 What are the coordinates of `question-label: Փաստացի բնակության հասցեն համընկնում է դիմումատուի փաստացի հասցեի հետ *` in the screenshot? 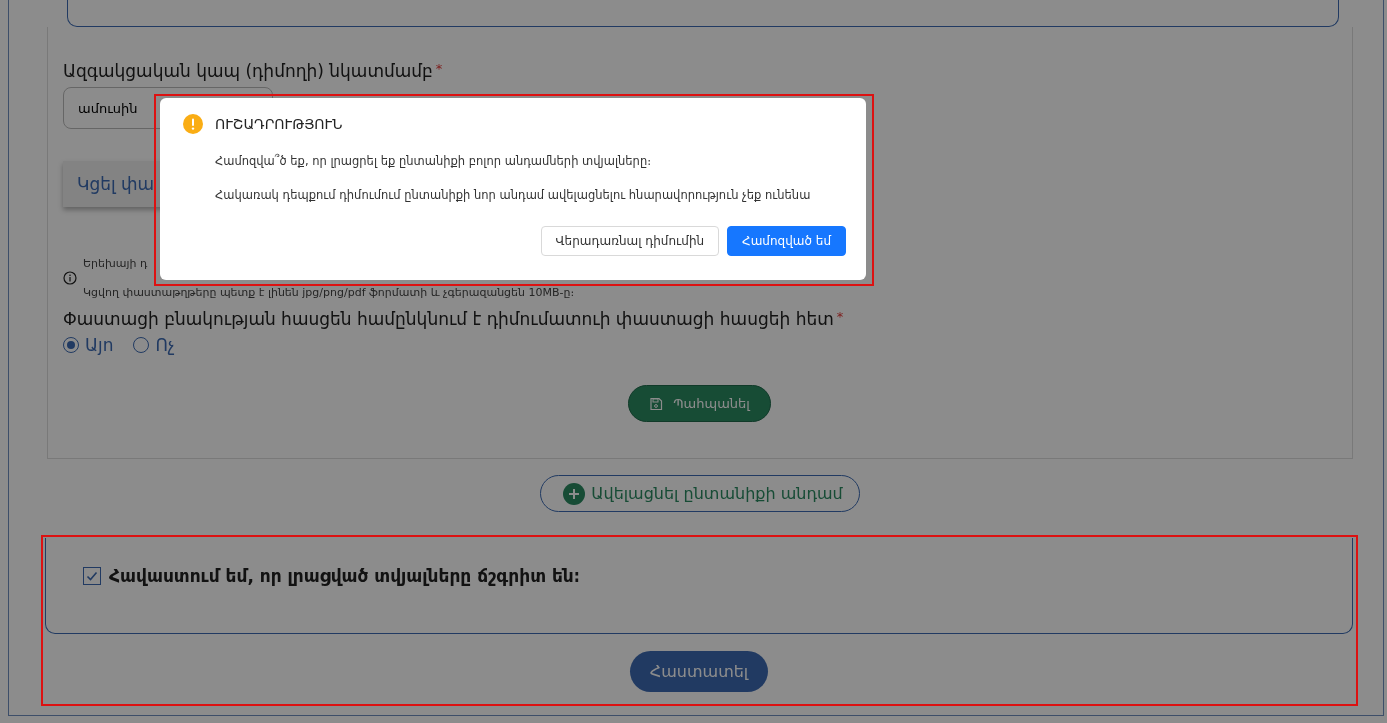 It's located at (453, 319).